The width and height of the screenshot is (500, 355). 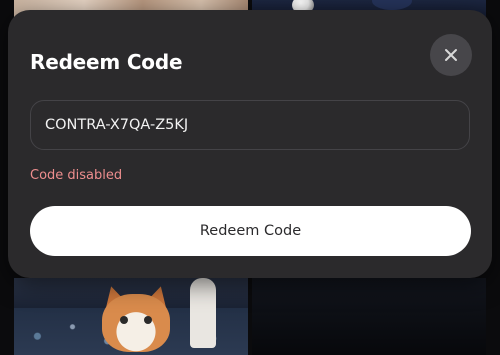 I want to click on dialog-title: Redeem Code, so click(x=106, y=62).